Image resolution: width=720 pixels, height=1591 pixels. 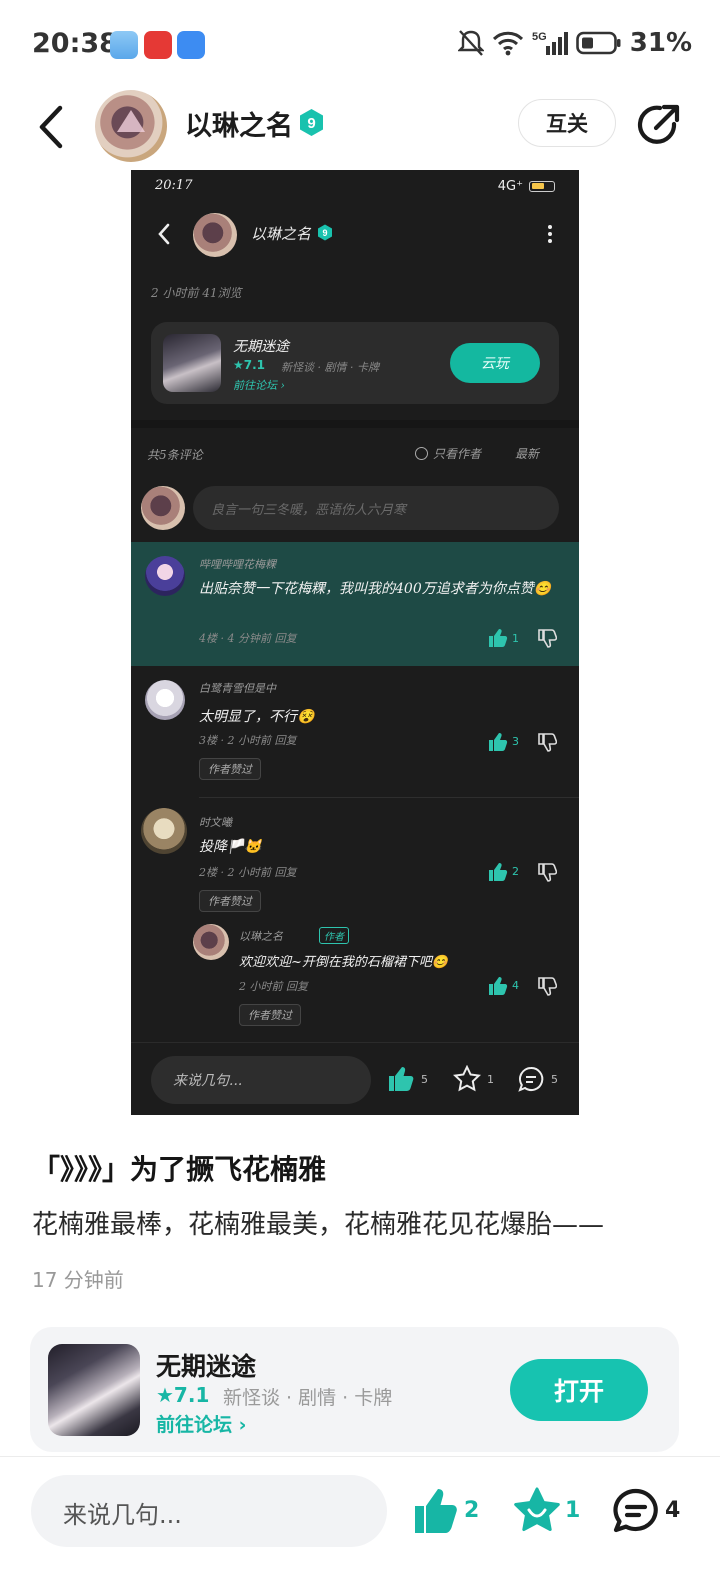 What do you see at coordinates (515, 871) in the screenshot?
I see `image-like-count: 2` at bounding box center [515, 871].